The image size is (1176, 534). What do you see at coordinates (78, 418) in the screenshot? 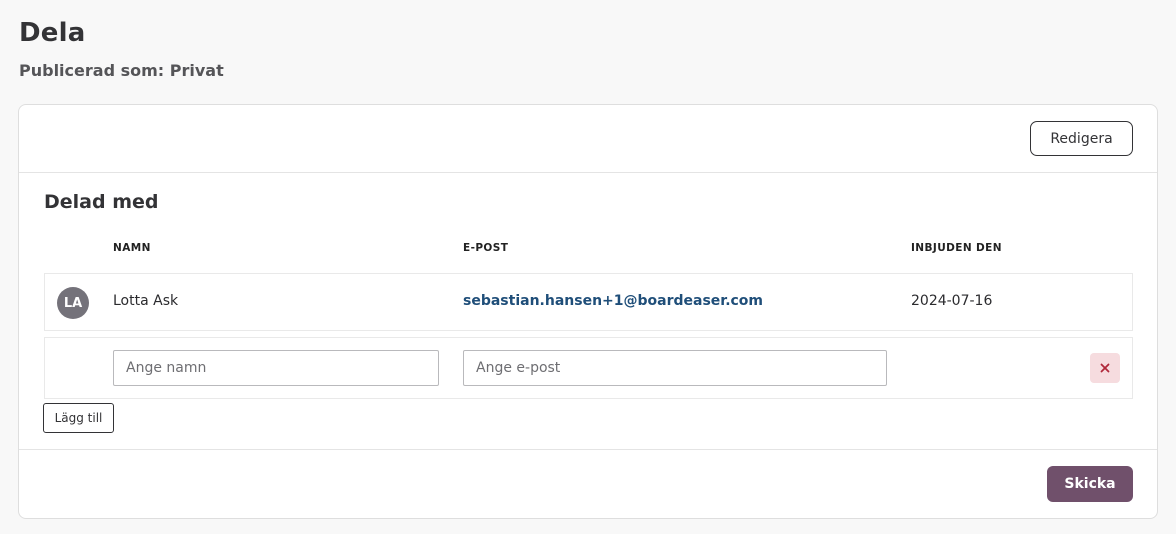
I see `add-member-button: Lägg till` at bounding box center [78, 418].